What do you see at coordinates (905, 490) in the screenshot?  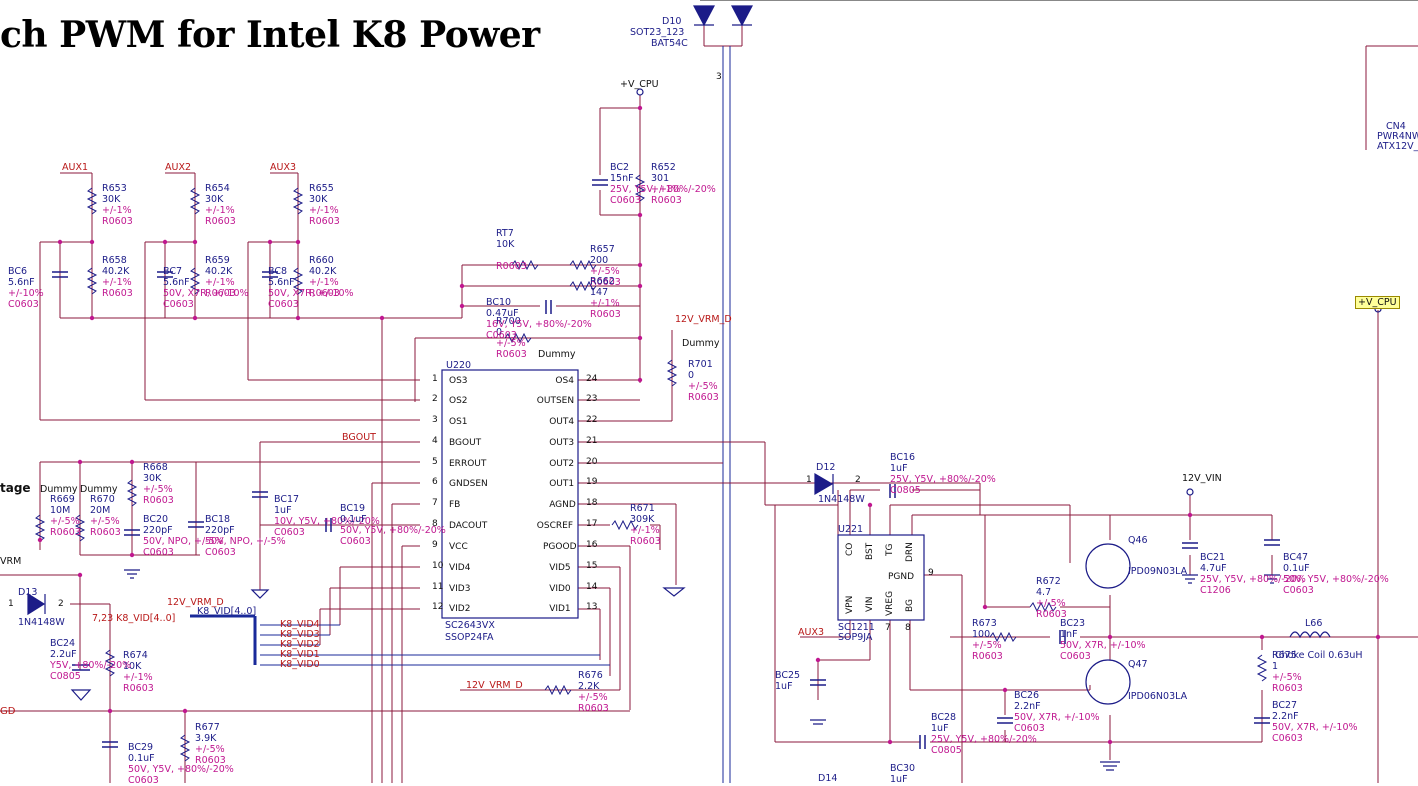 I see `bc16-package: C0805` at bounding box center [905, 490].